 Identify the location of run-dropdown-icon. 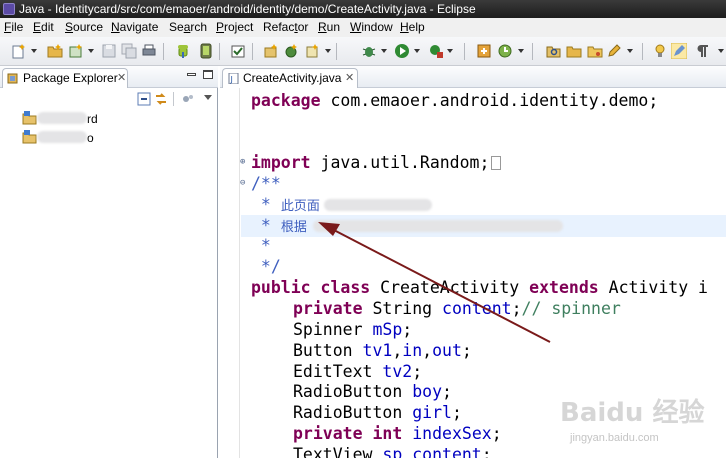
(417, 51).